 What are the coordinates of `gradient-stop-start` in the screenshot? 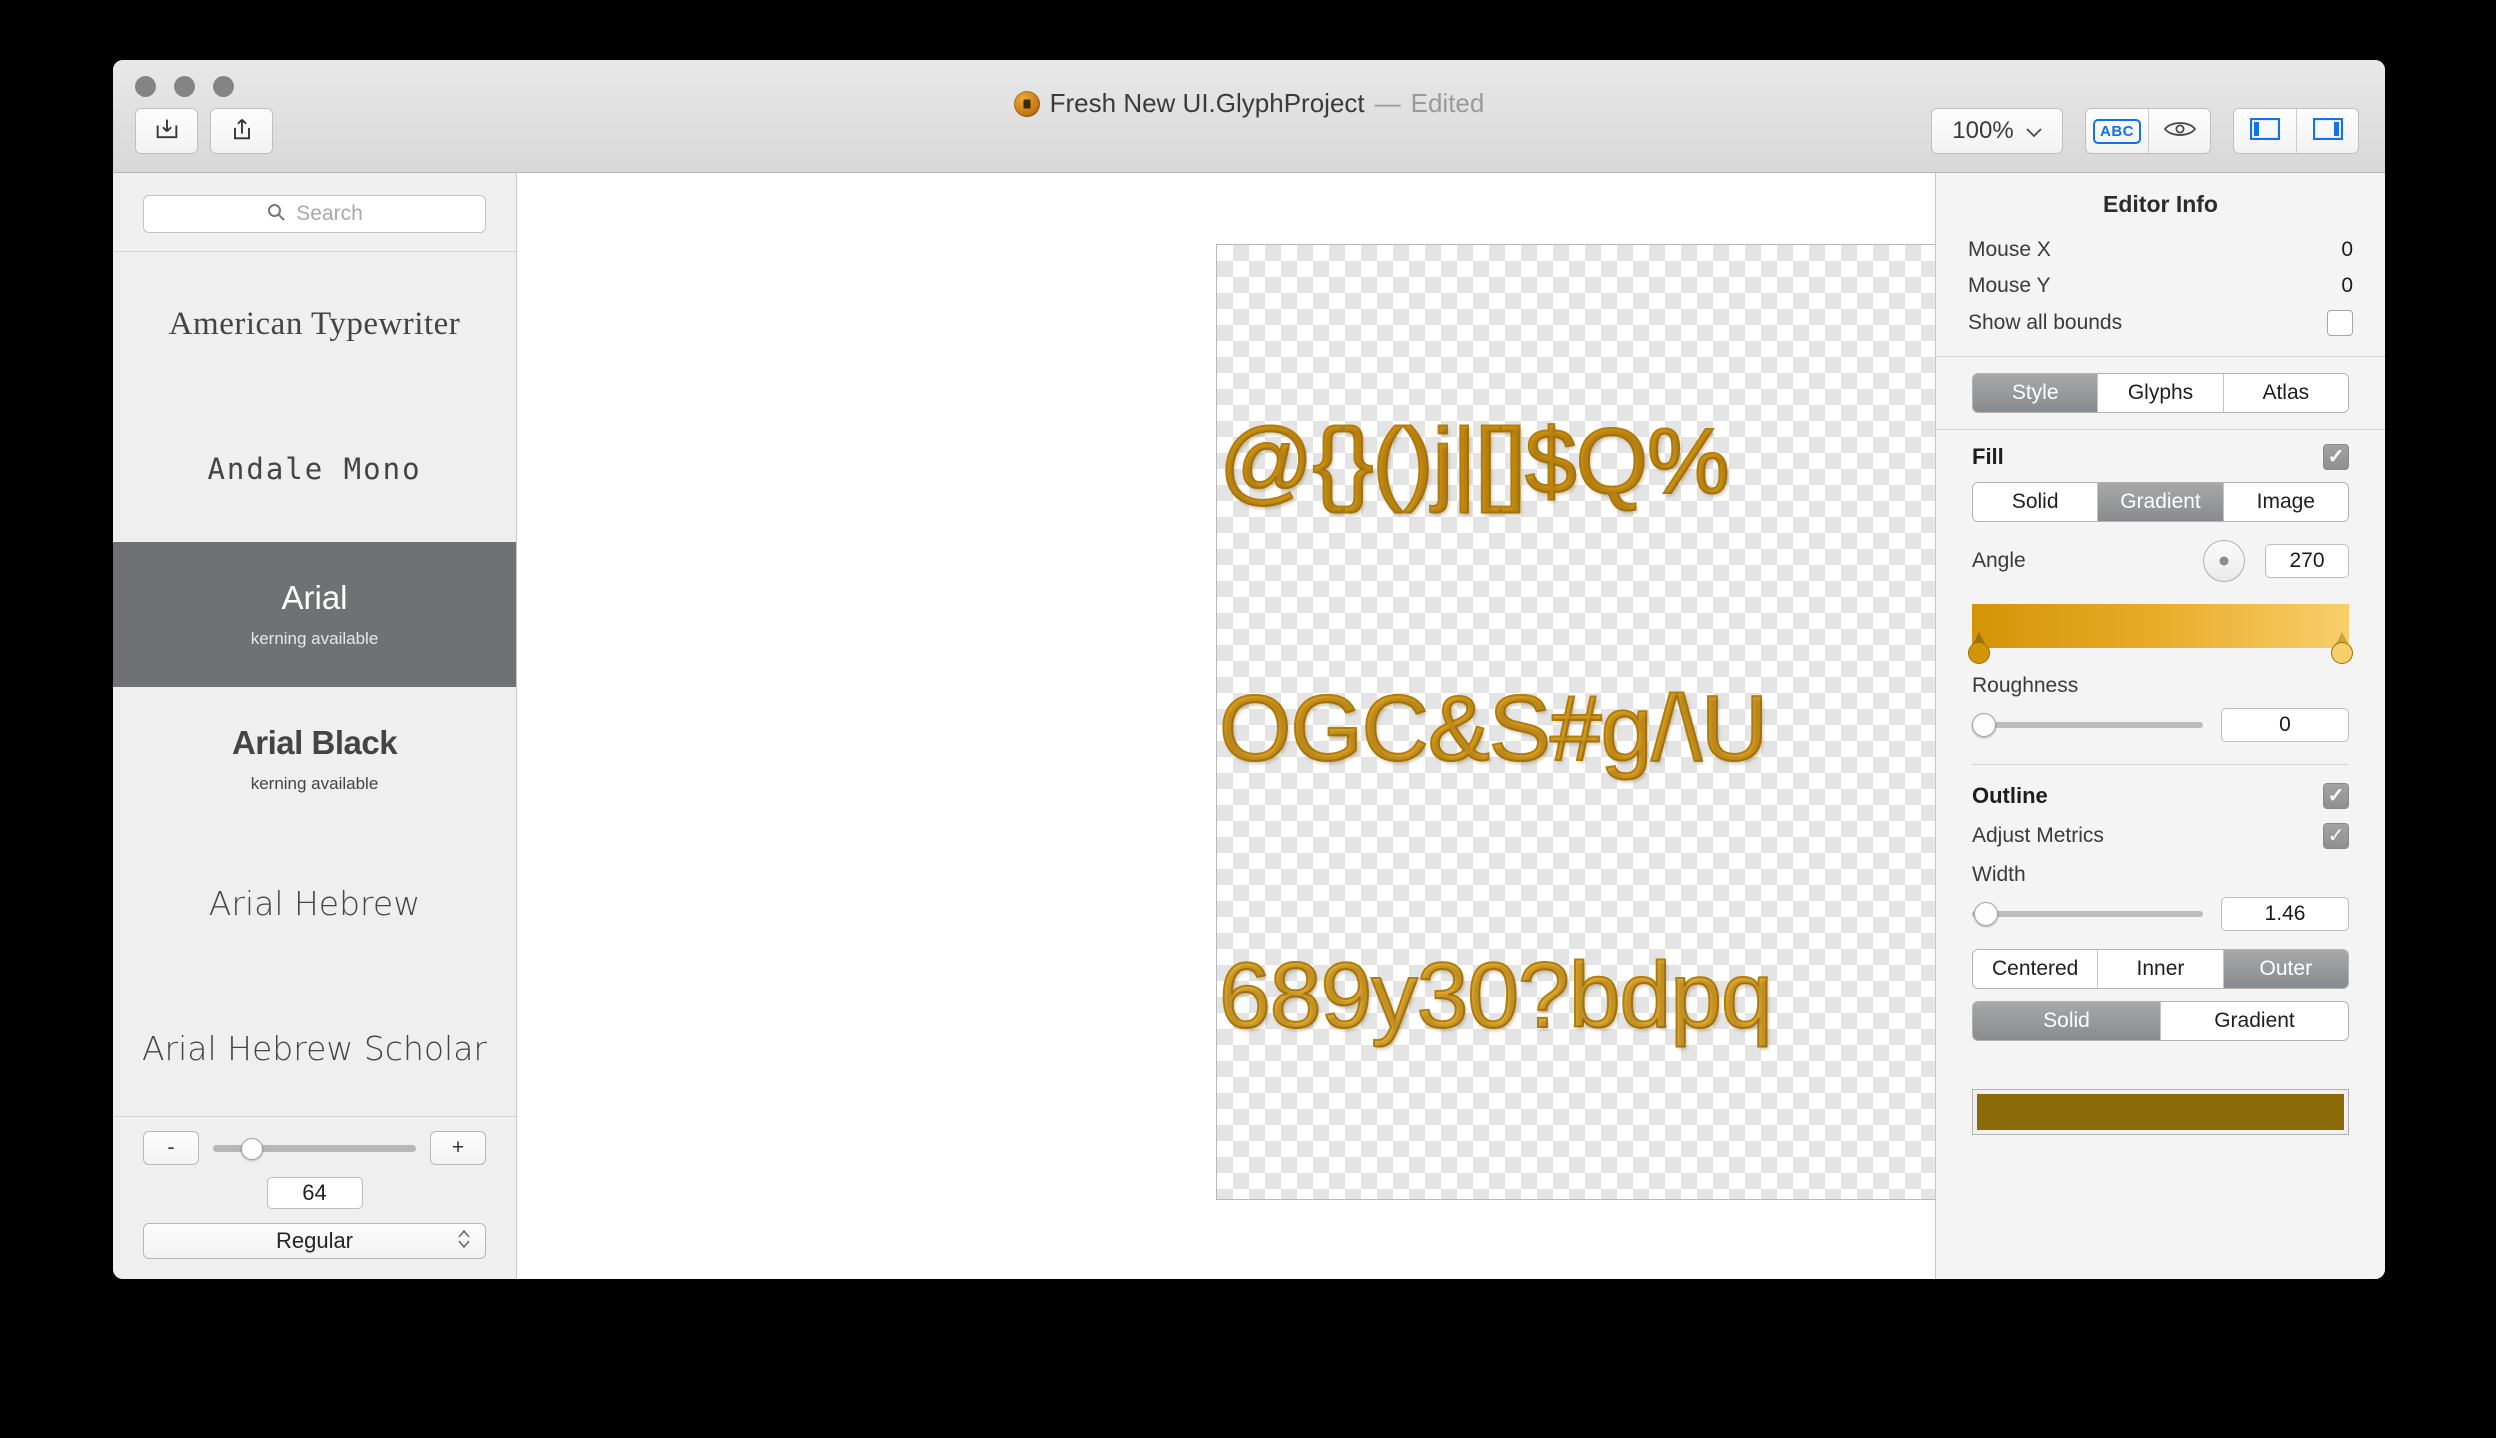 It's located at (1979, 648).